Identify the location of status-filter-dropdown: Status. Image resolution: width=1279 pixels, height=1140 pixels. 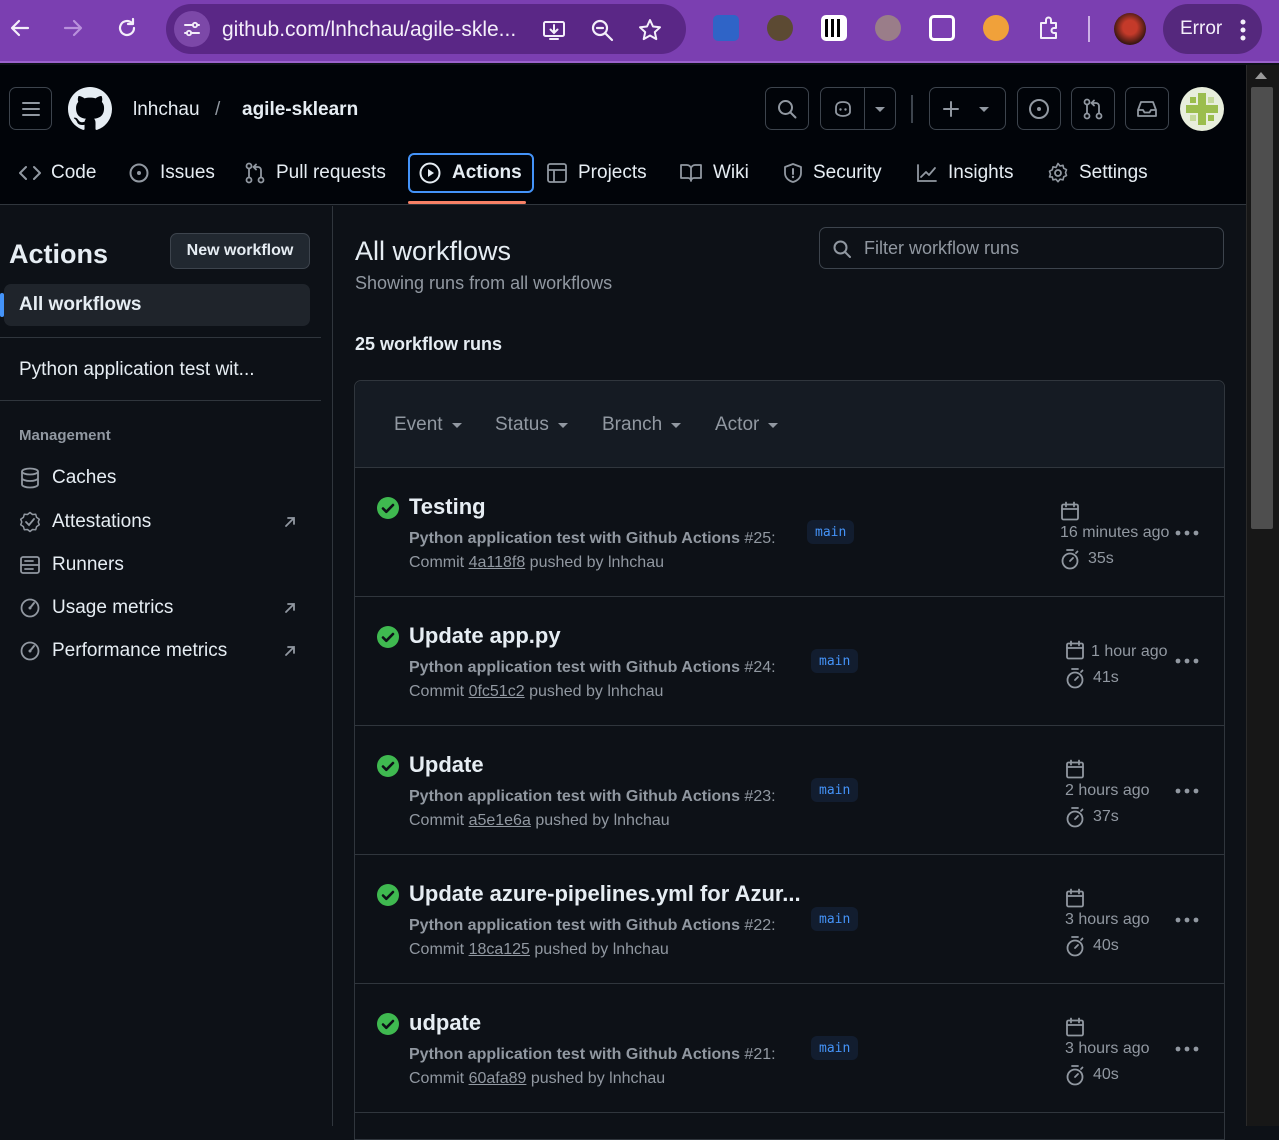
(531, 425).